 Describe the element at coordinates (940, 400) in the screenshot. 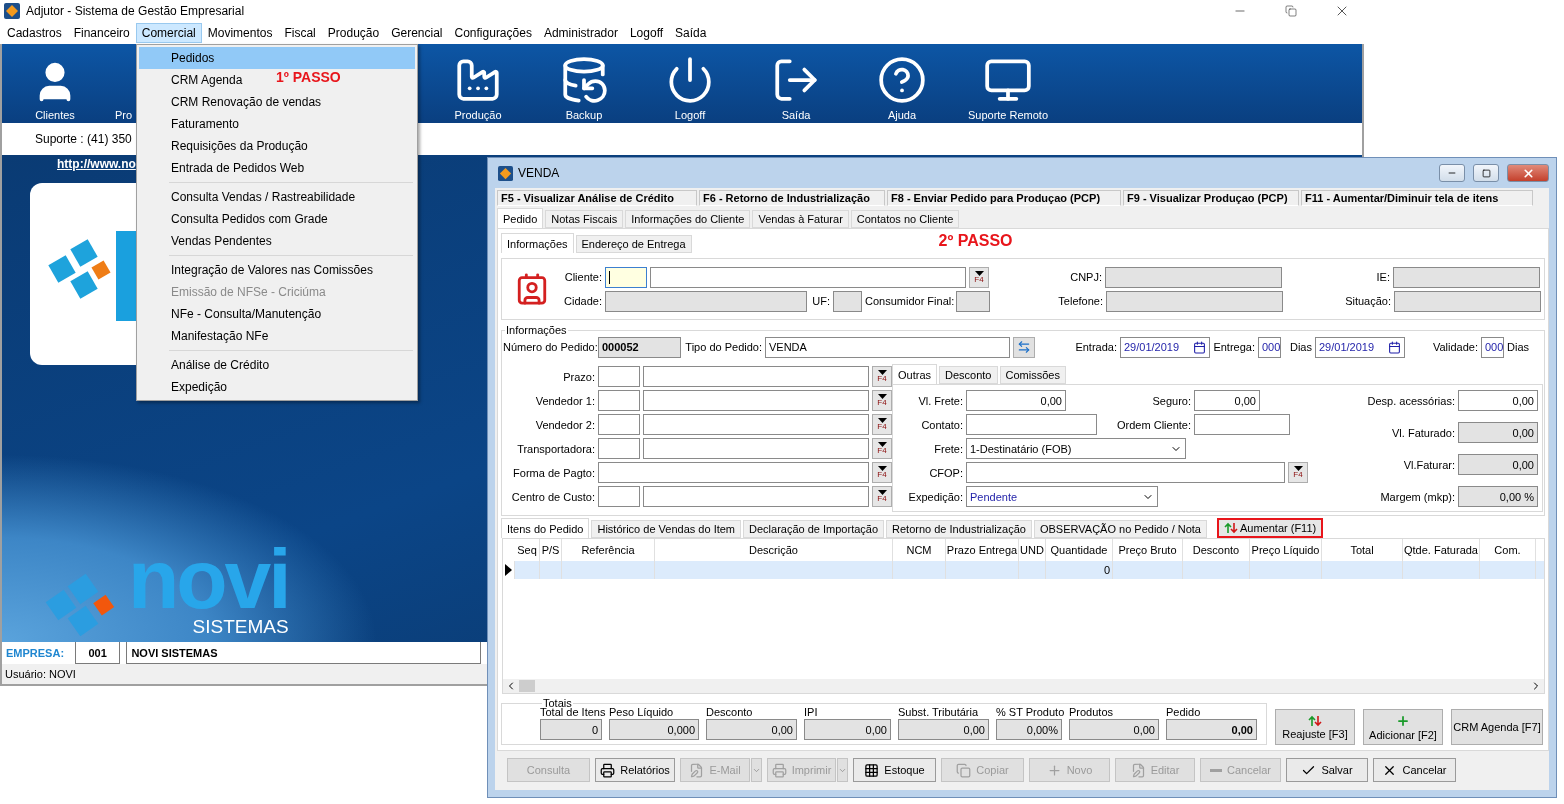

I see `field-label: Vl. Frete:` at that location.